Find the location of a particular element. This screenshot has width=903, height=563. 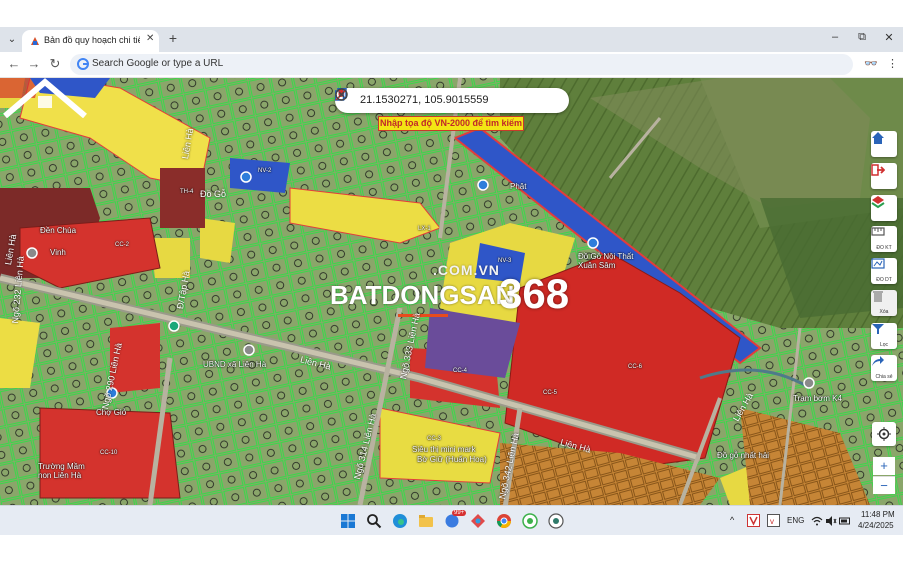

place-label: UBND xã Liên Hà is located at coordinates (235, 364).